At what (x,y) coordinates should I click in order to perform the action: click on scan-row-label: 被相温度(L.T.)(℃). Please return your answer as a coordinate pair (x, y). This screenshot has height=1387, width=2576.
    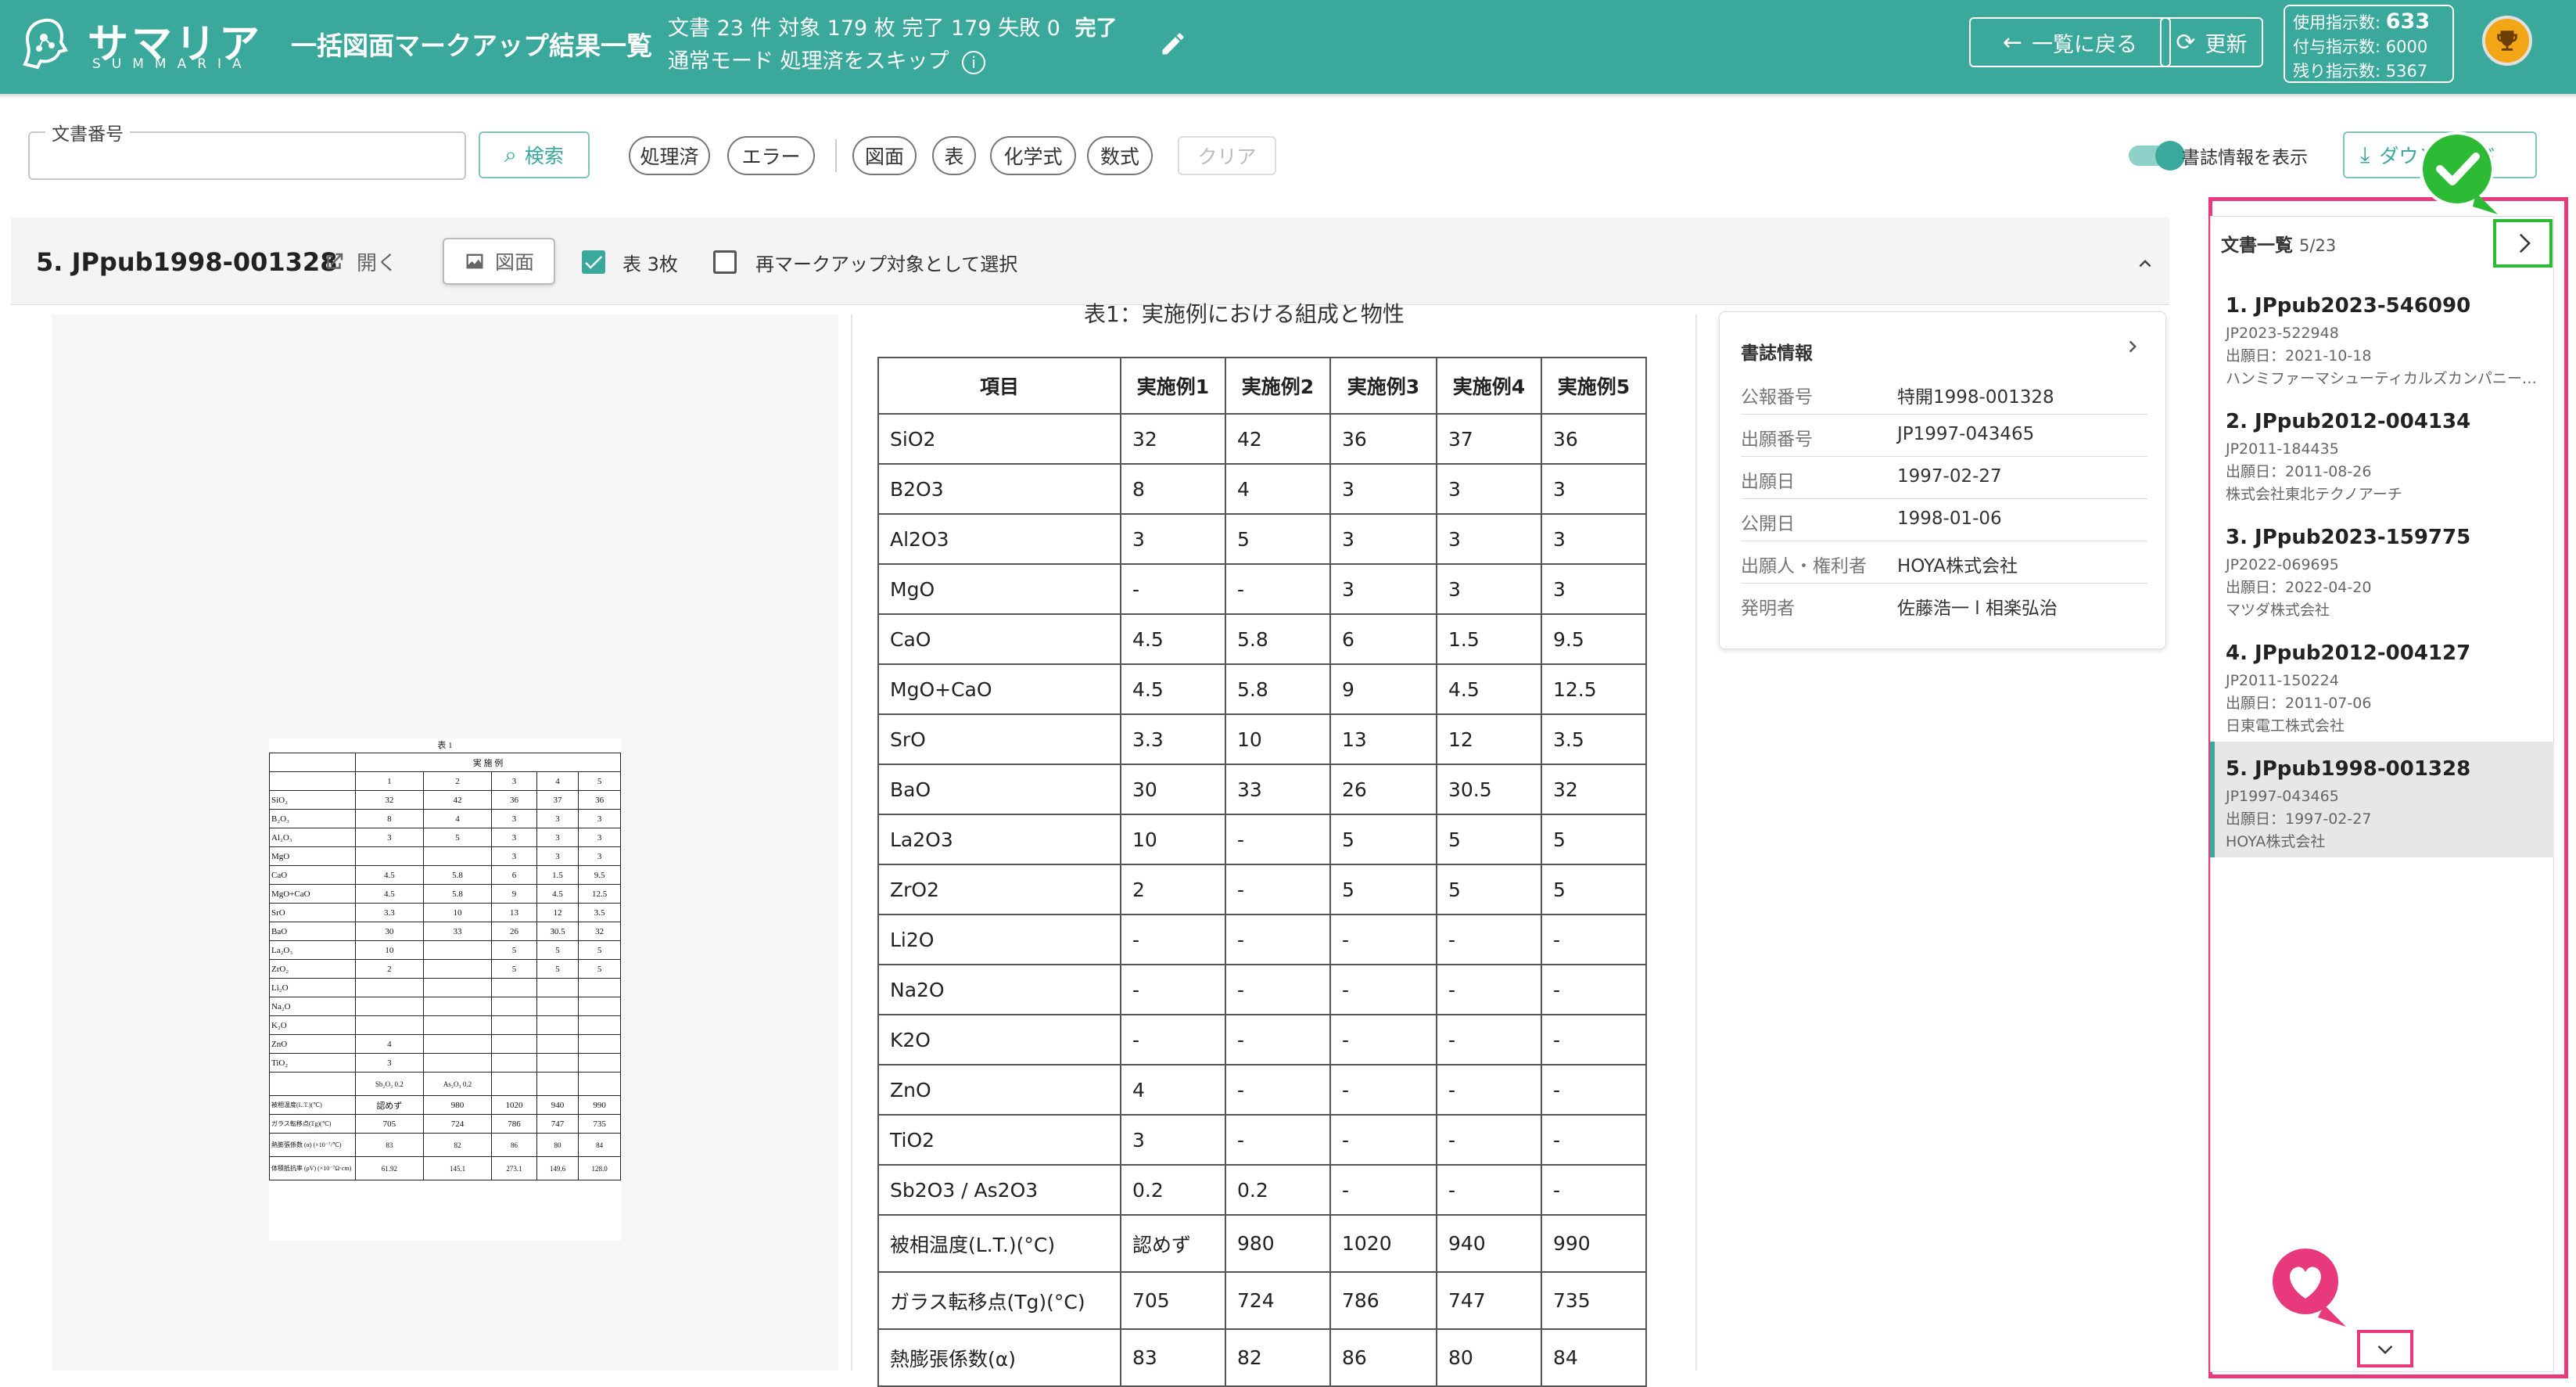
    Looking at the image, I should click on (312, 1105).